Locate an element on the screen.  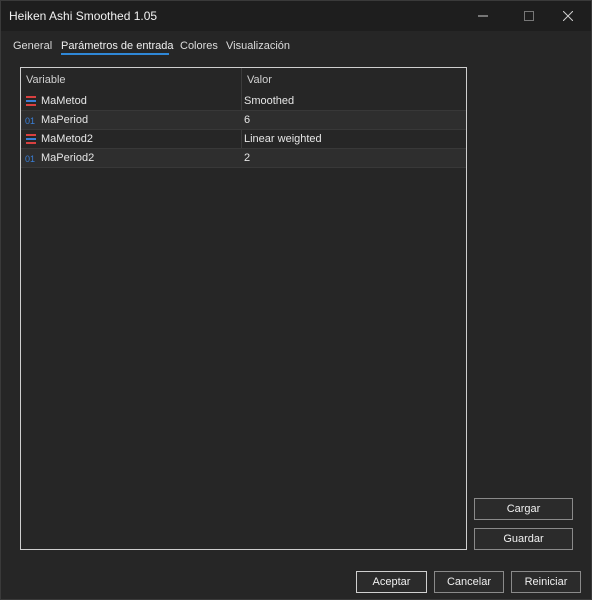
table-row: 01 MaPeriod2 2 is located at coordinates (243, 158).